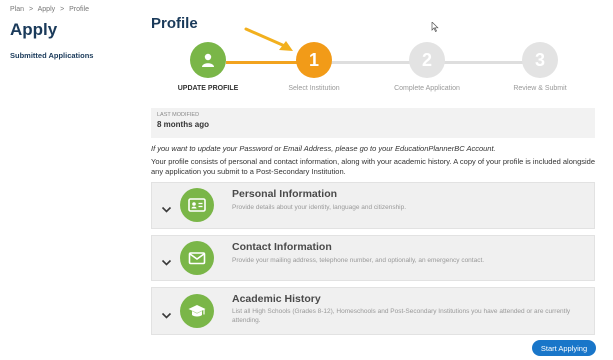 The height and width of the screenshot is (360, 613). I want to click on start-applying-button: Start Applying, so click(564, 348).